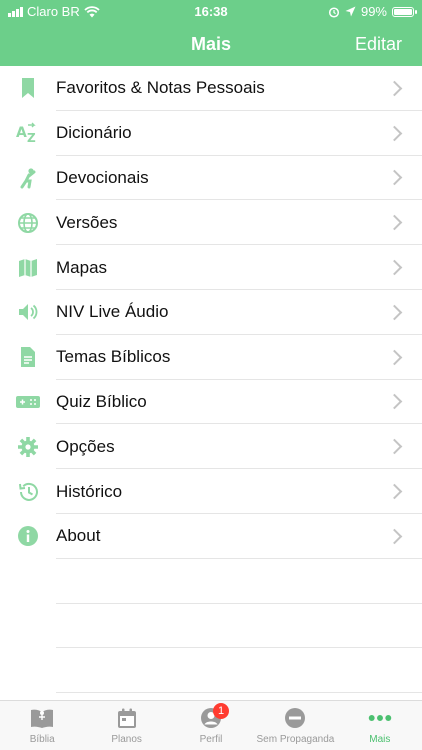 The width and height of the screenshot is (422, 750). What do you see at coordinates (28, 447) in the screenshot?
I see `gear-icon` at bounding box center [28, 447].